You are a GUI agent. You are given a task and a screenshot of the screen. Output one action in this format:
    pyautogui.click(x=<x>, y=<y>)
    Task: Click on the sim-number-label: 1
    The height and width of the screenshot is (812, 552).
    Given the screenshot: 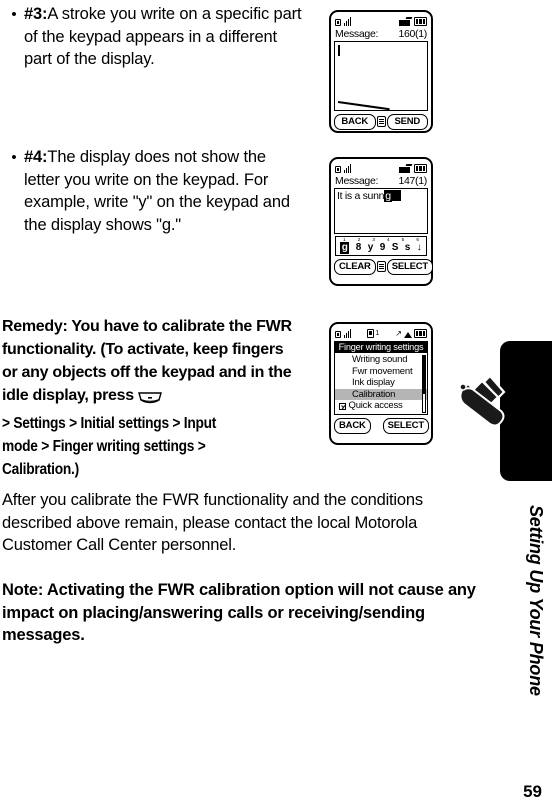 What is the action you would take?
    pyautogui.click(x=377, y=333)
    